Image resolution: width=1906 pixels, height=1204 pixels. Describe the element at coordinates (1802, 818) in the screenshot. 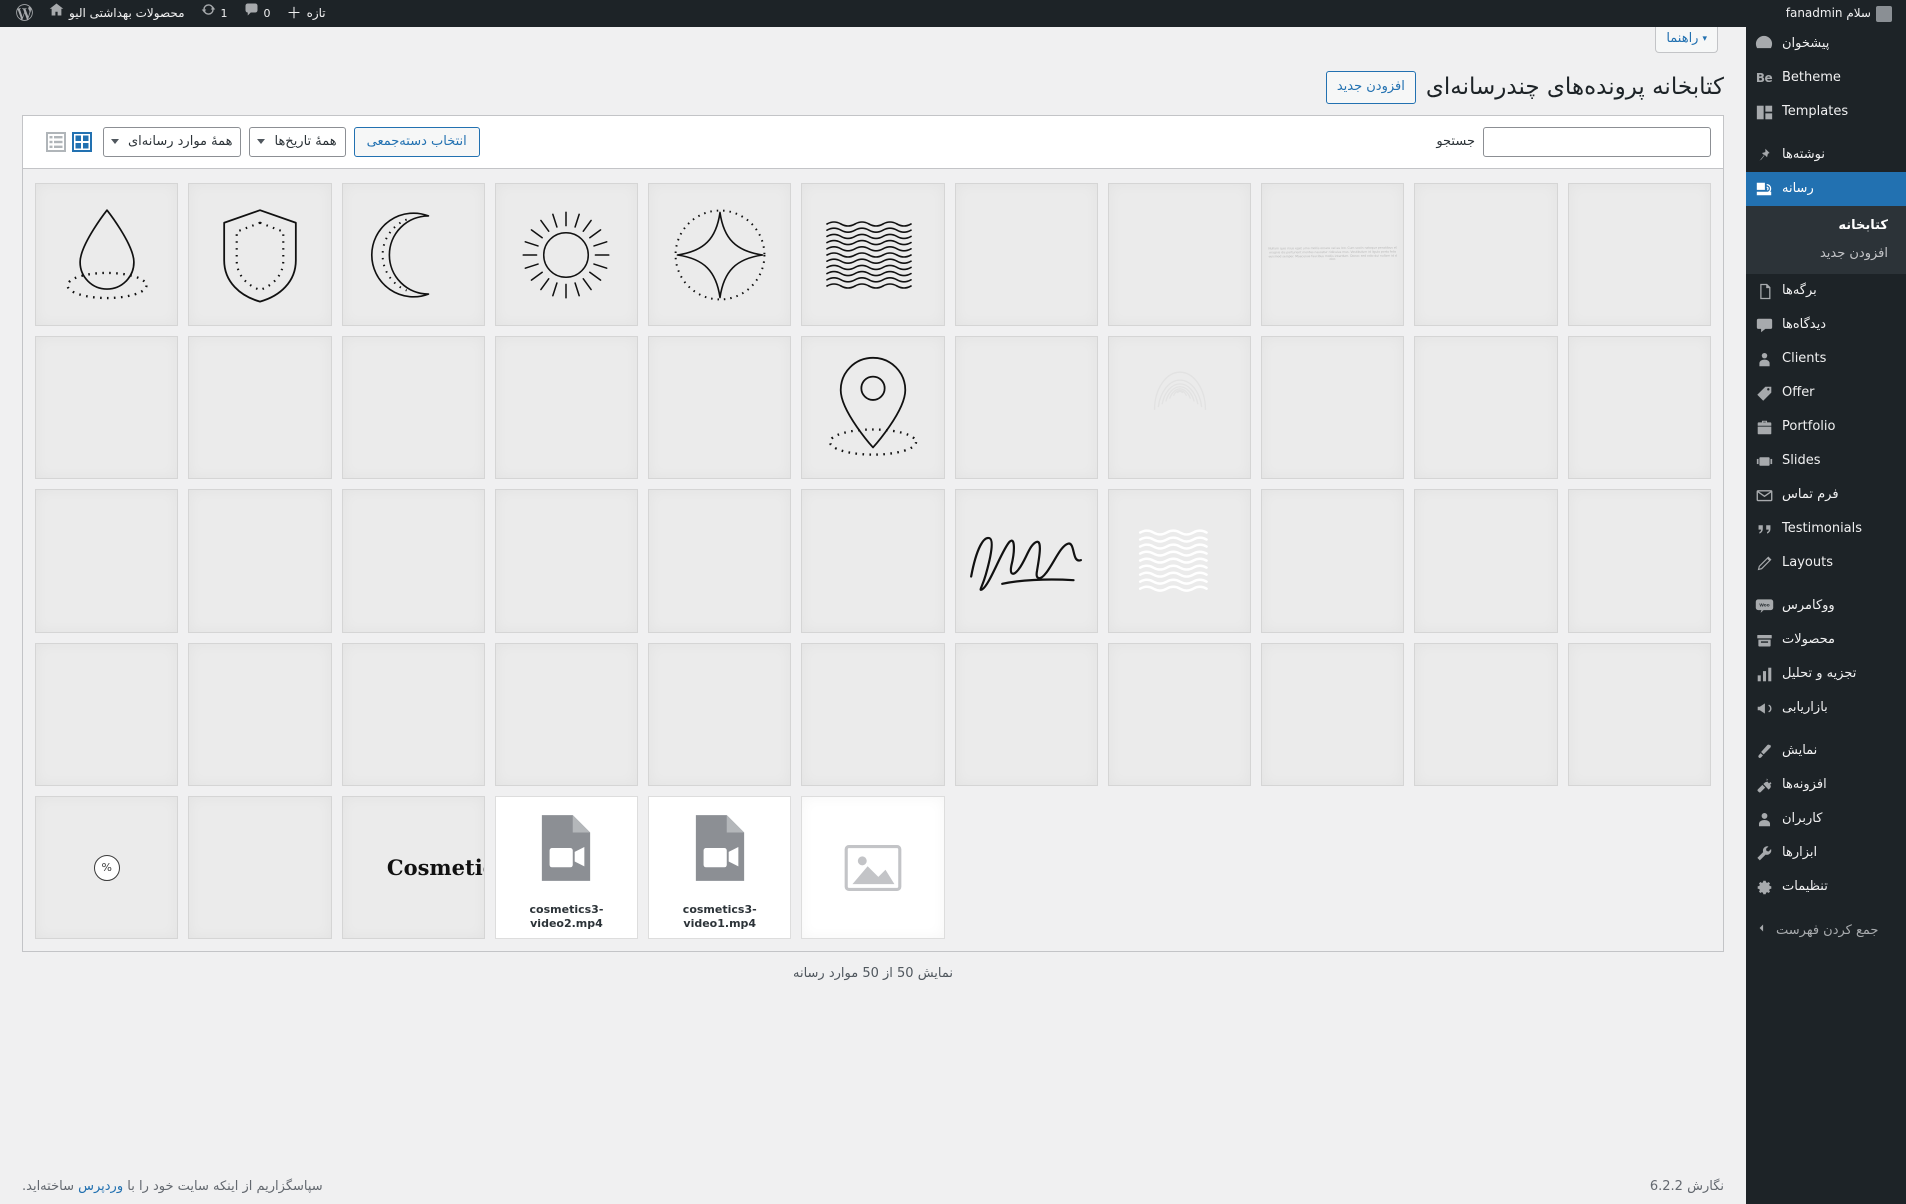

I see `sidebar-item-label: کاربران` at that location.